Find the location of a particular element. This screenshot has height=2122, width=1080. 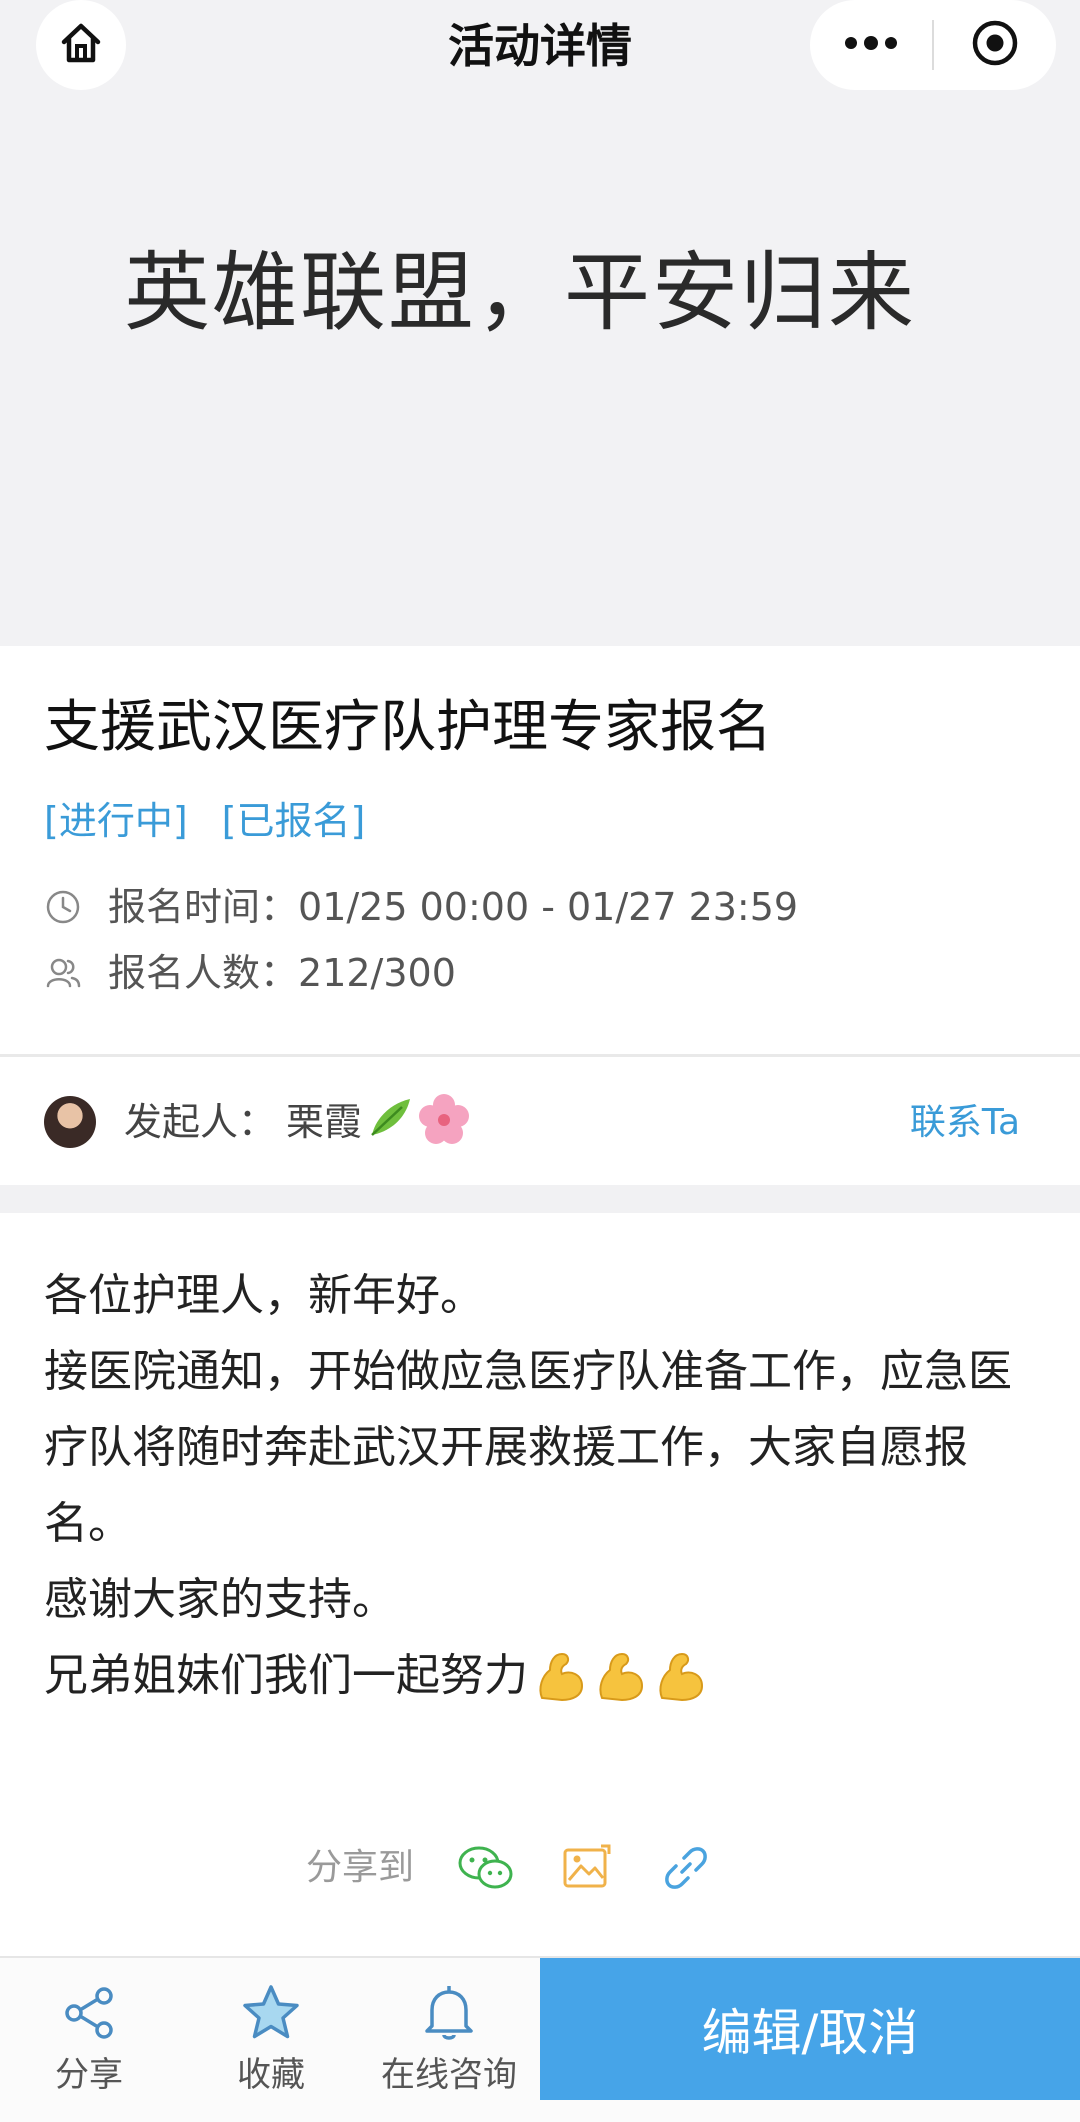

people-icon is located at coordinates (63, 973).